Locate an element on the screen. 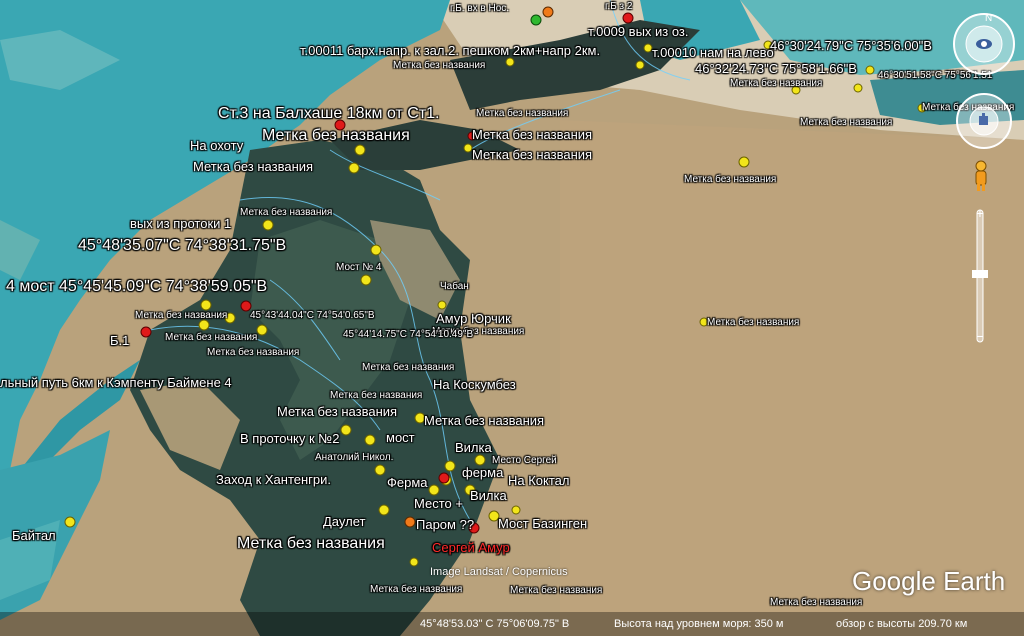 The image size is (1024, 636). placemark-label: г.Б з 2 is located at coordinates (618, 7).